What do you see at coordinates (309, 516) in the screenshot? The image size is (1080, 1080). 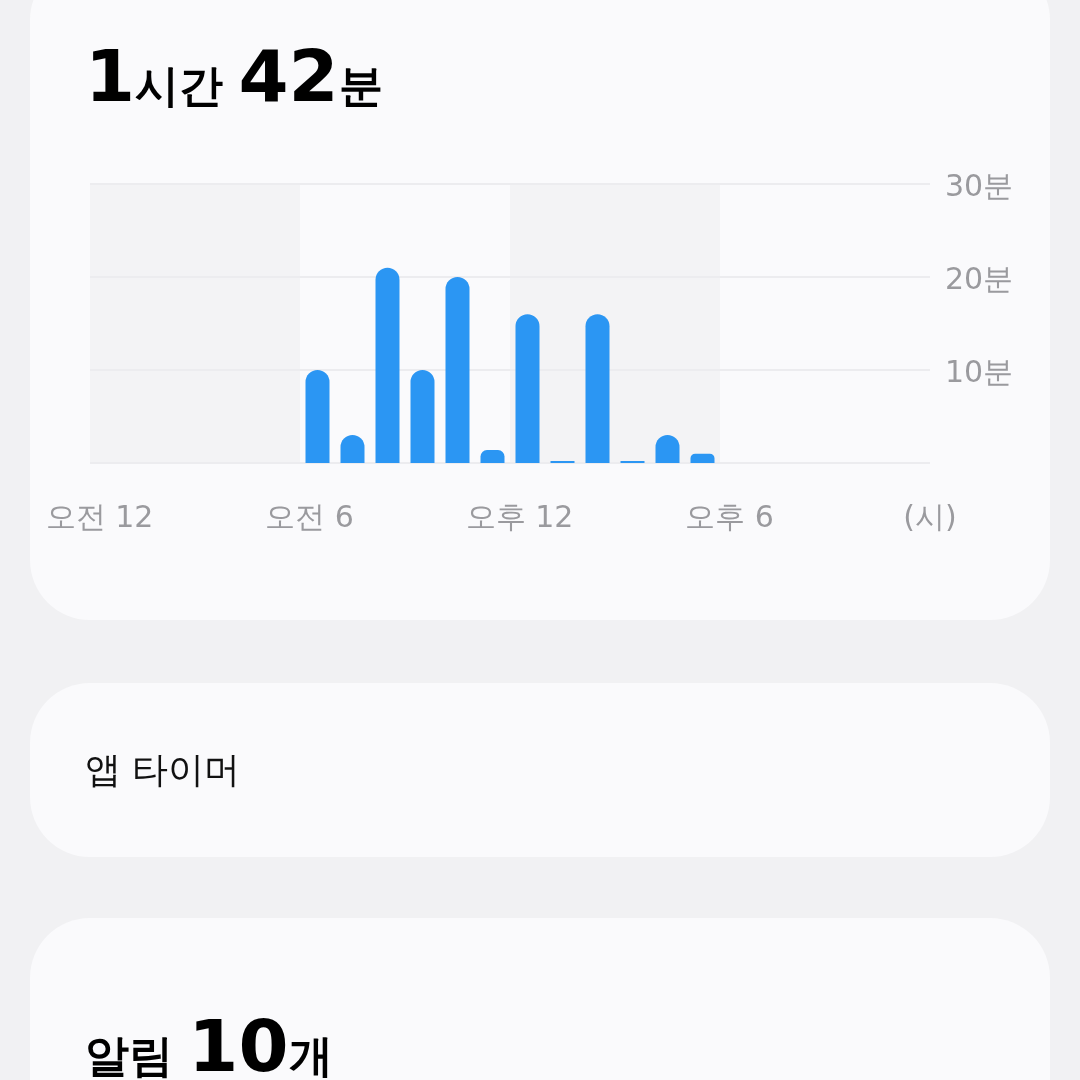 I see `x-axis-label: 오전 6` at bounding box center [309, 516].